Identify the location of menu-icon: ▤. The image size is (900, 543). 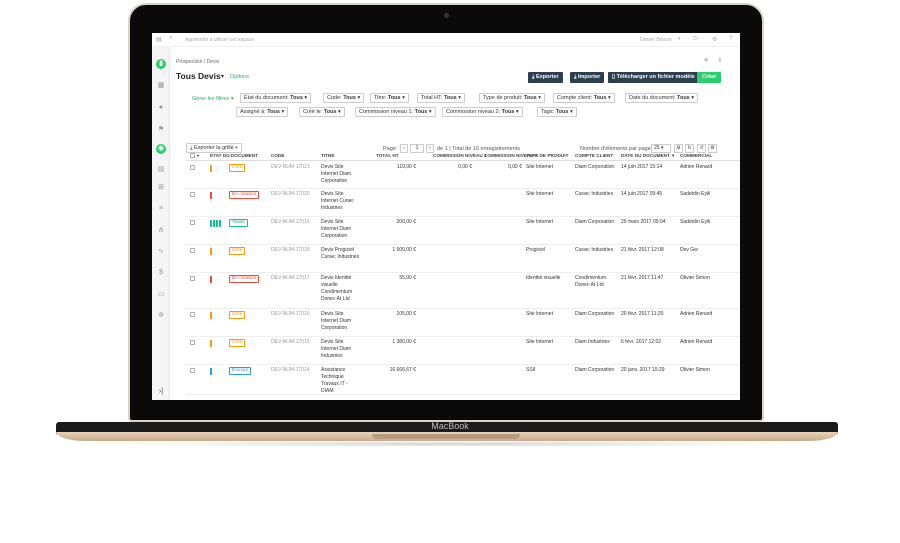
(159, 39).